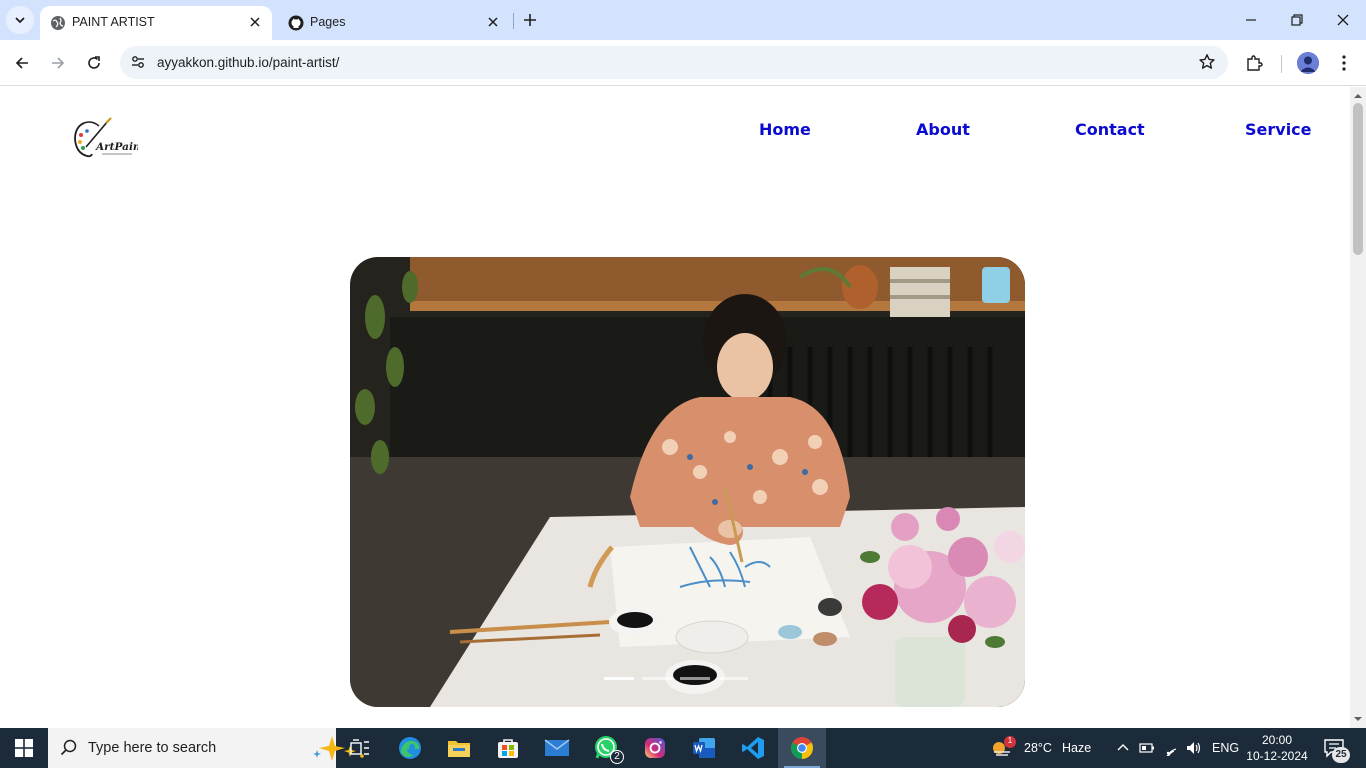  I want to click on chrome-icon, so click(802, 748).